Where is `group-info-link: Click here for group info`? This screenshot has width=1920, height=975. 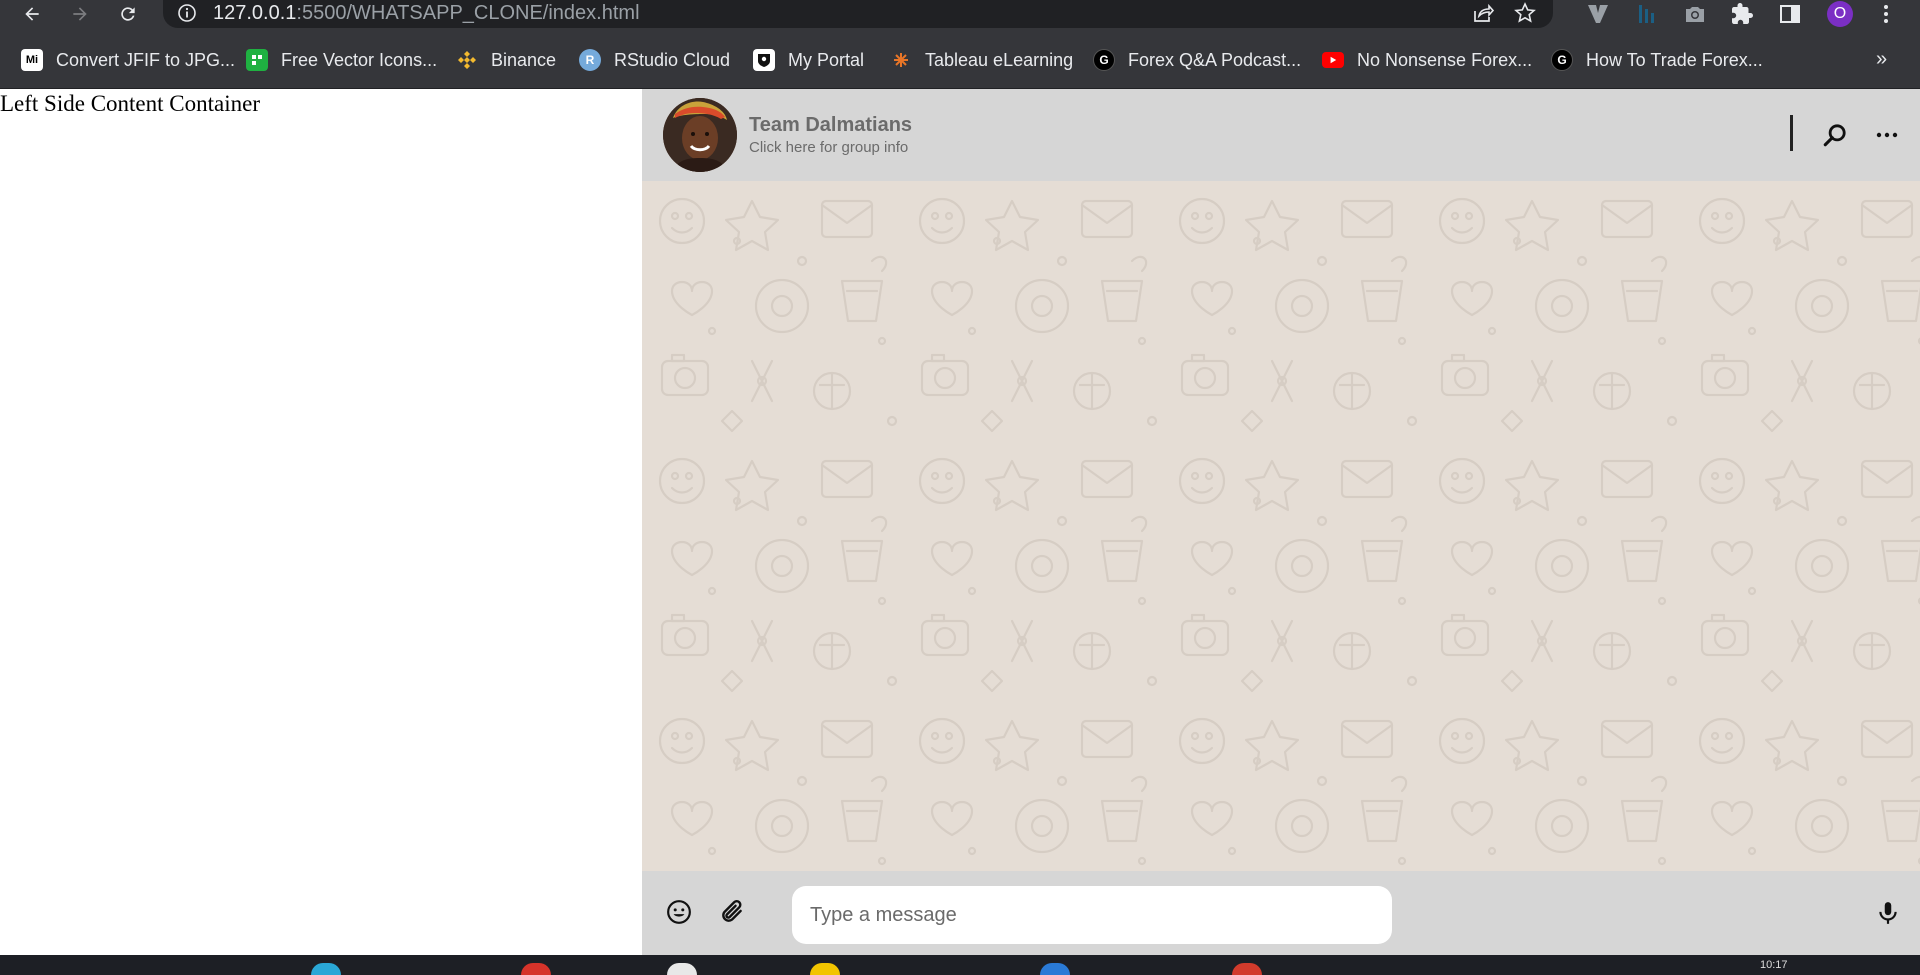 group-info-link: Click here for group info is located at coordinates (828, 147).